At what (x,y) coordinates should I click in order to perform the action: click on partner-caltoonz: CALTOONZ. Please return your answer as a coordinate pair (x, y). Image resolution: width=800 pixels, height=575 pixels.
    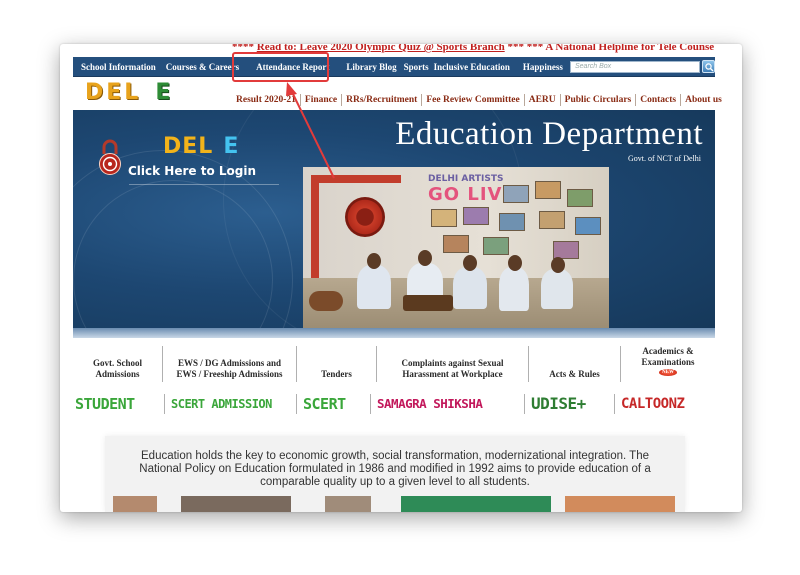
    Looking at the image, I should click on (659, 404).